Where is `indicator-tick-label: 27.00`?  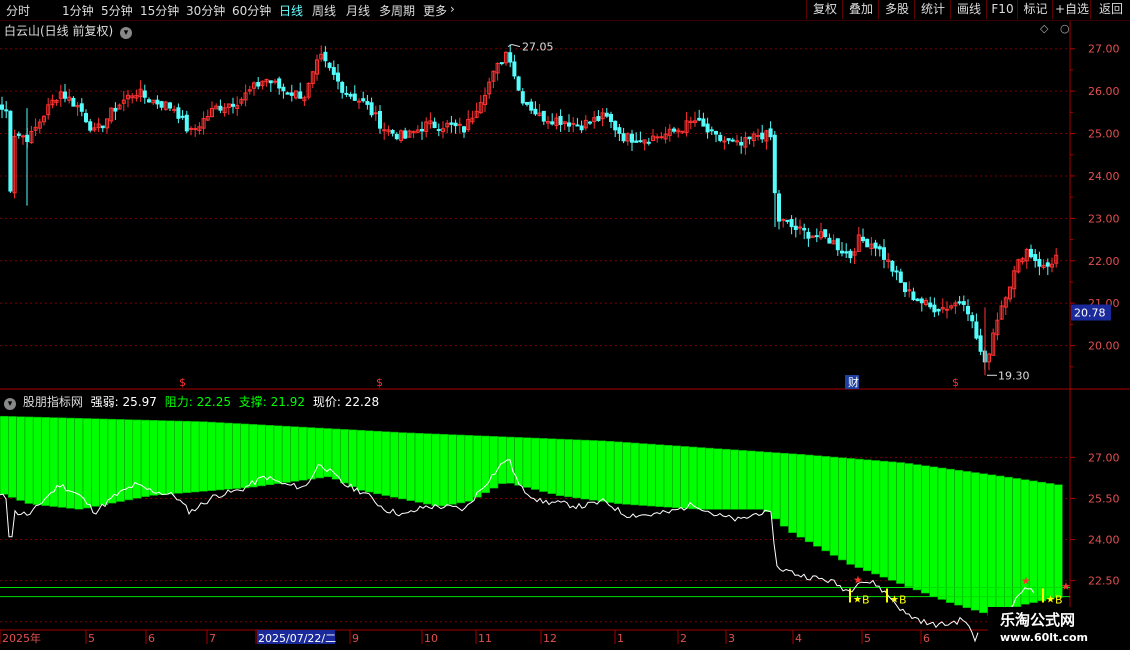 indicator-tick-label: 27.00 is located at coordinates (1104, 457).